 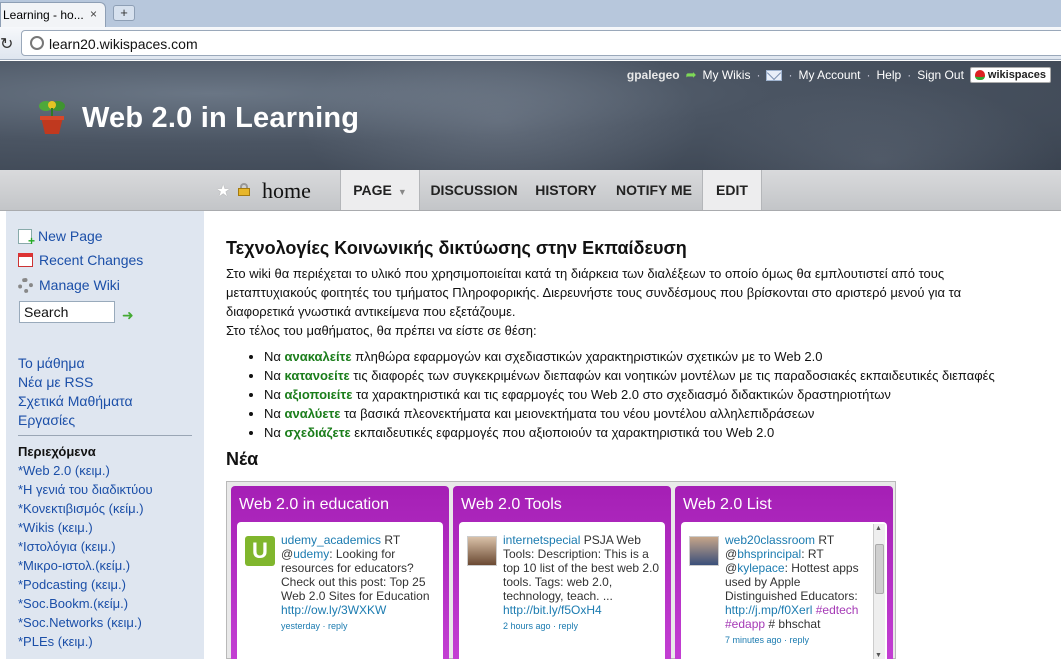 What do you see at coordinates (774, 75) in the screenshot?
I see `mail-icon` at bounding box center [774, 75].